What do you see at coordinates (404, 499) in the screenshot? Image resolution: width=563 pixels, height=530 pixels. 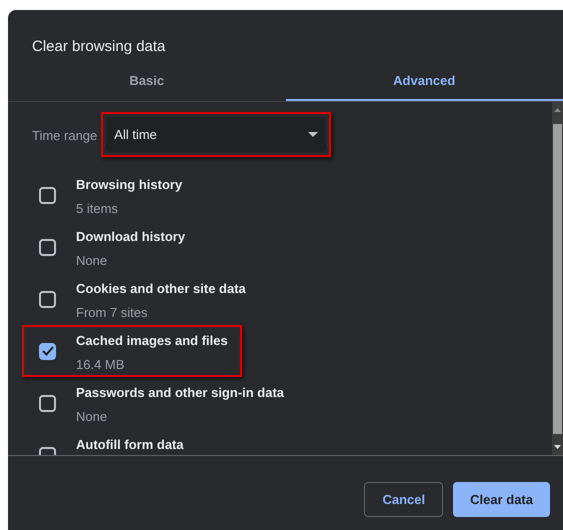 I see `cancel-button: Cancel` at bounding box center [404, 499].